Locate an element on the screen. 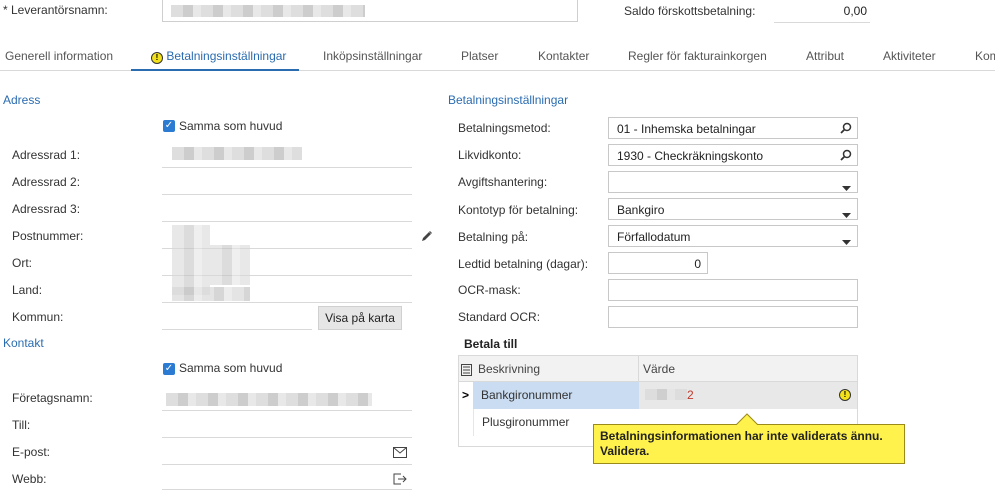 The image size is (995, 490). payment-method-value: 01 - Inhemska betalningar is located at coordinates (686, 129).